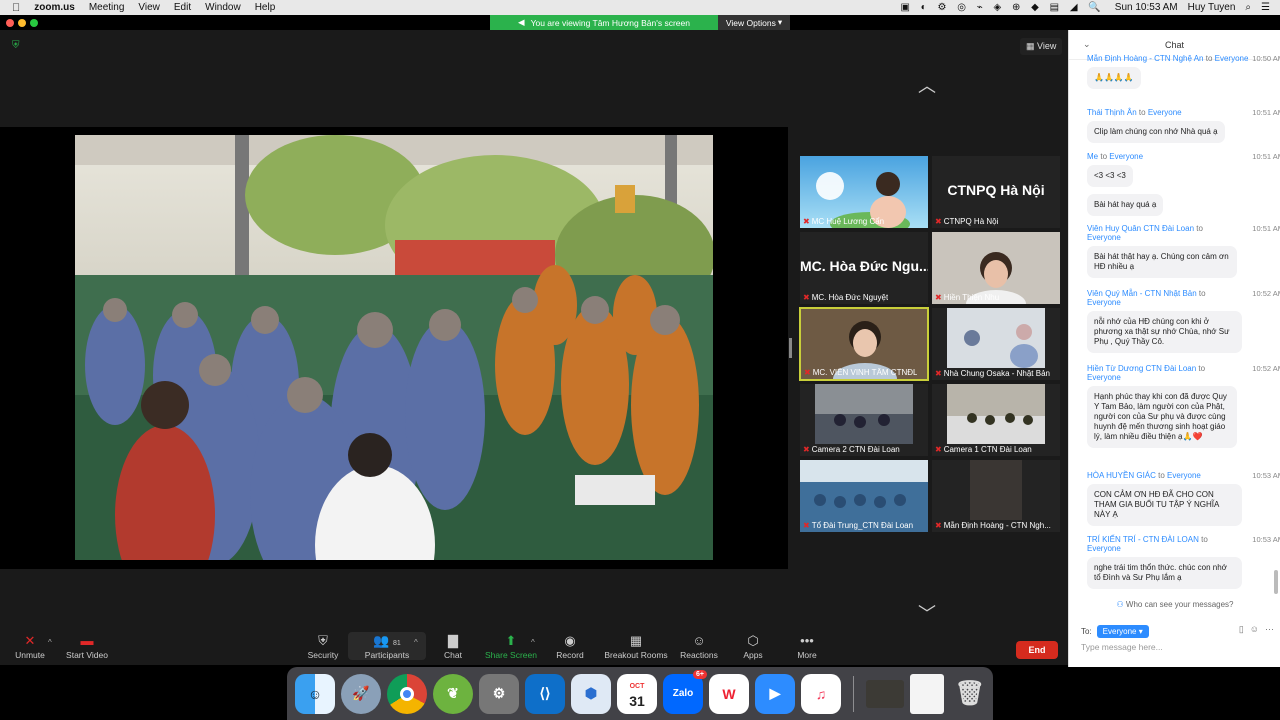  Describe the element at coordinates (685, 691) in the screenshot. I see `zalo-icon: Zalo 6+` at that location.